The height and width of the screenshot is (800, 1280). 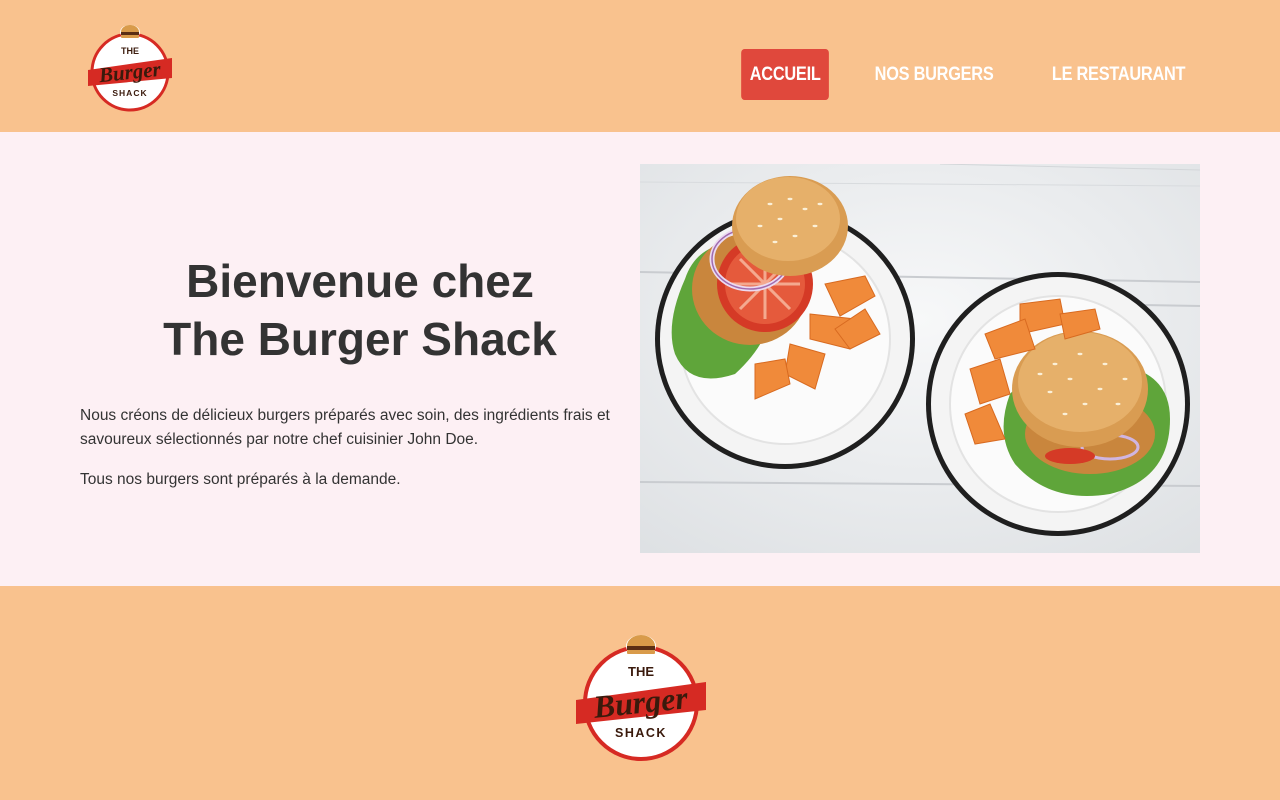 I want to click on main-nav: ACCUEIL NOS BURGERS LE RESTAURANT, so click(x=970, y=74).